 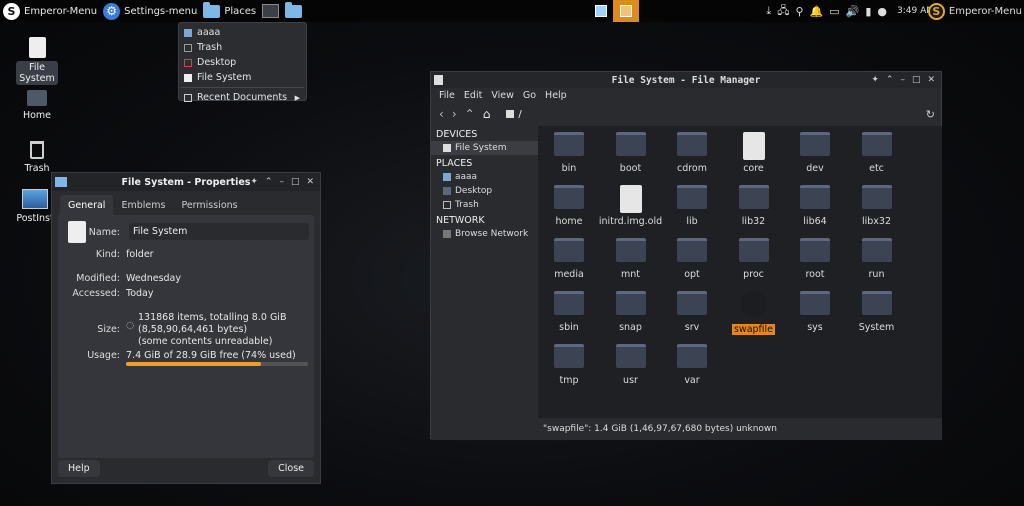 I want to click on places-item-trash: Trash, so click(x=242, y=47).